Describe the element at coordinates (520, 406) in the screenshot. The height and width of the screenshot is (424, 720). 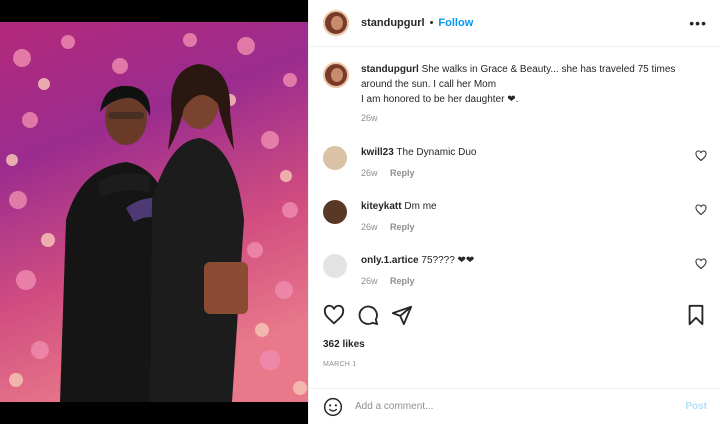
I see `comment-input` at that location.